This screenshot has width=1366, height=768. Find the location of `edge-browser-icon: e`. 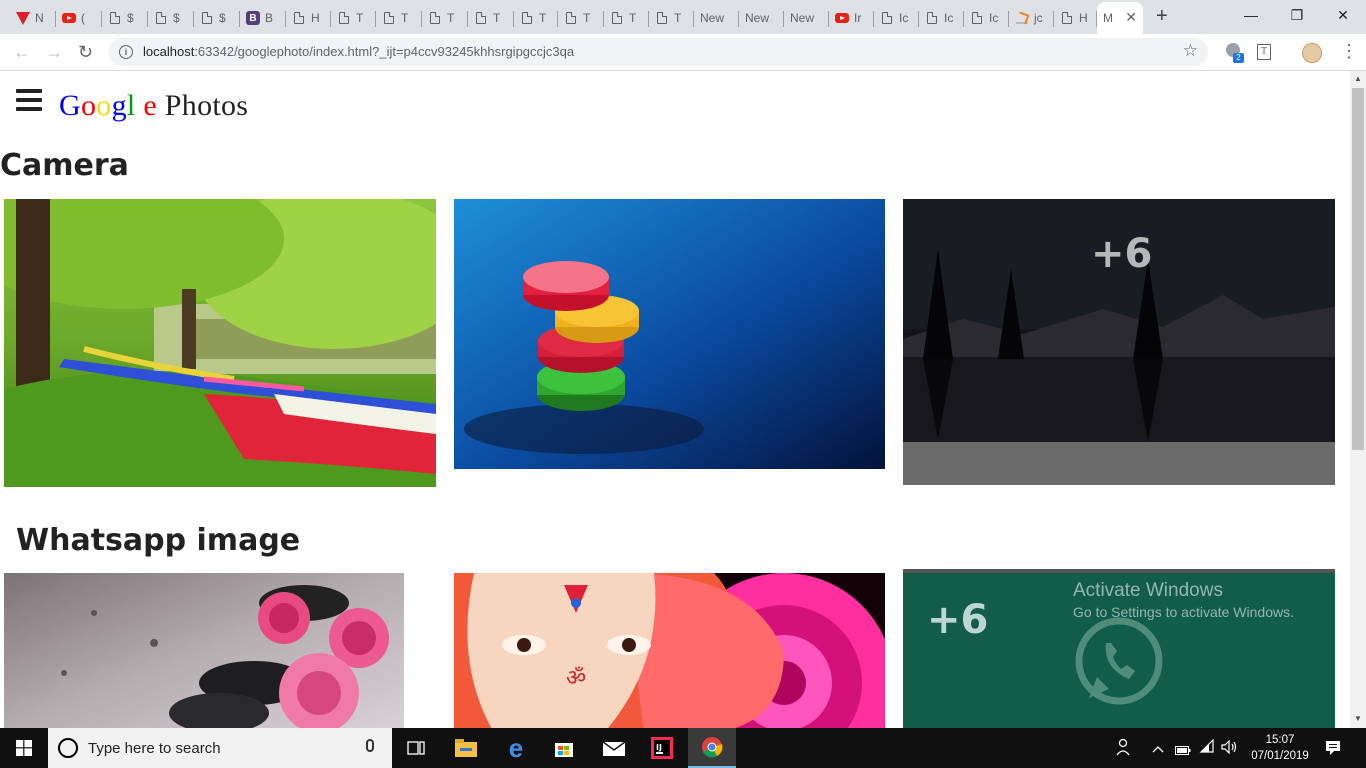

edge-browser-icon: e is located at coordinates (516, 748).